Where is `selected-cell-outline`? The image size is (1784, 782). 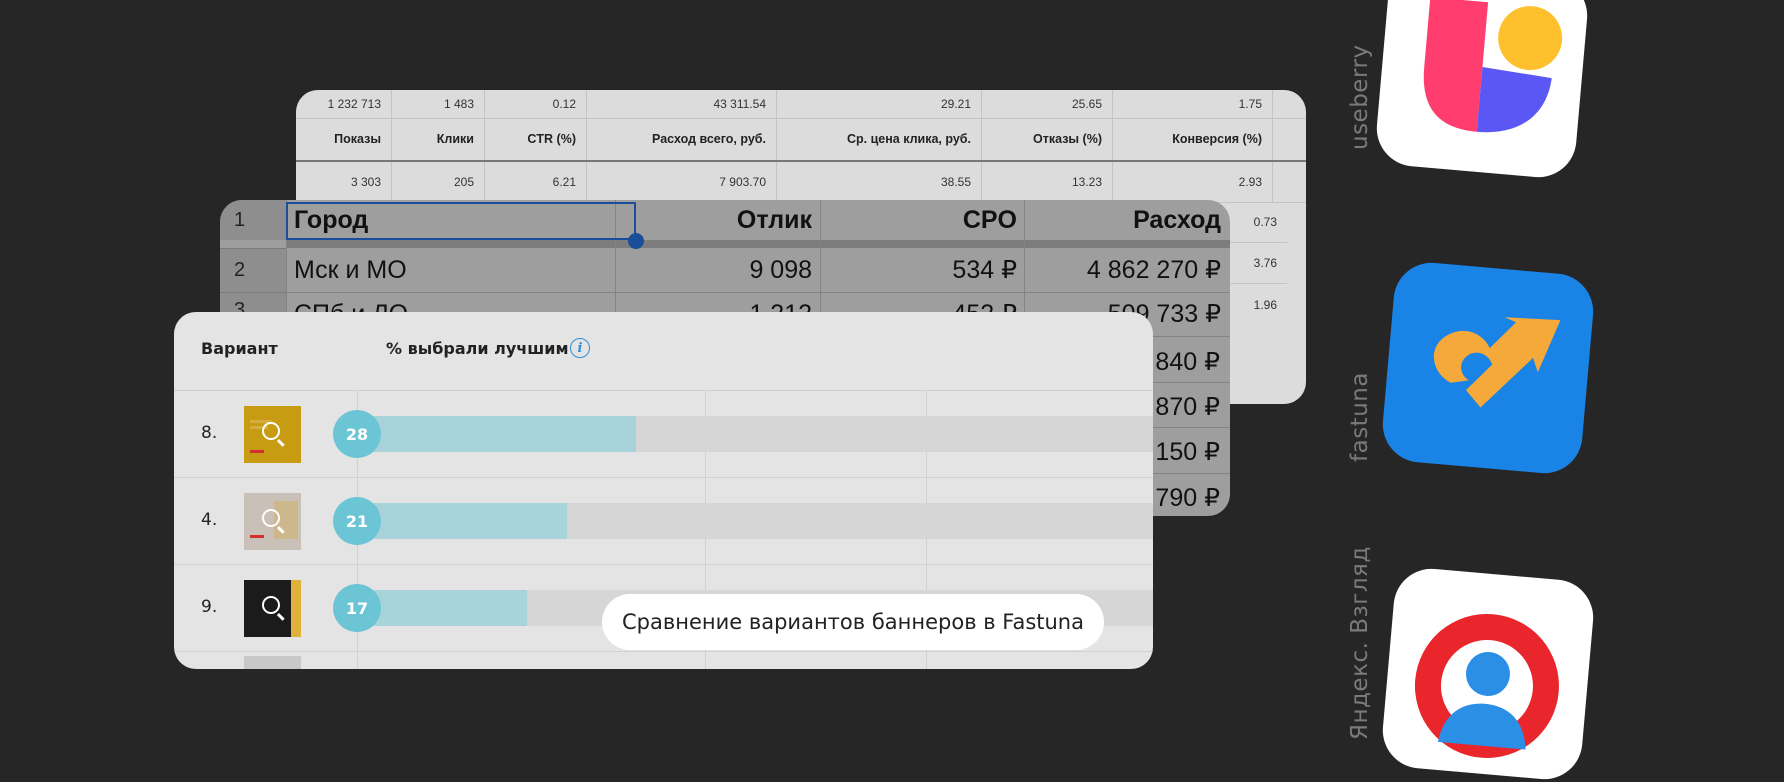
selected-cell-outline is located at coordinates (461, 221).